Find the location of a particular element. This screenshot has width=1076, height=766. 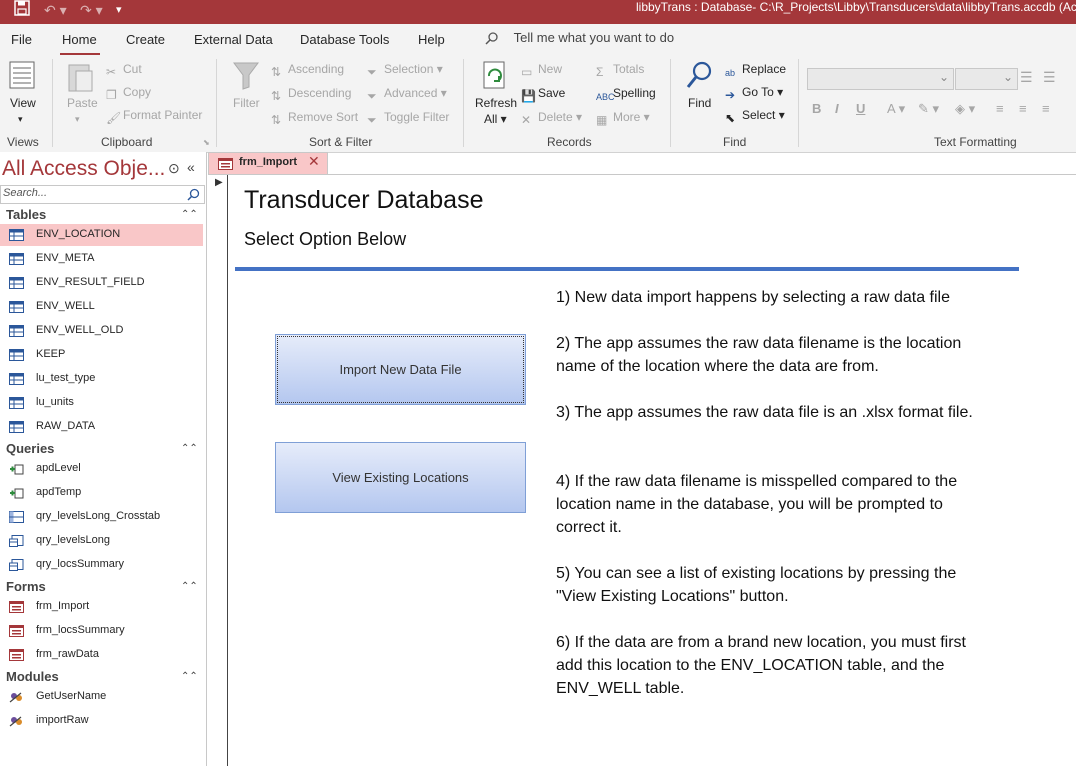

tell-me-box: Tell me what you want to do is located at coordinates (579, 37).